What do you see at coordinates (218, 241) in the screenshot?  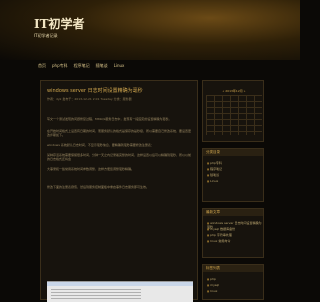 I see `list-item: linux 常用命令` at bounding box center [218, 241].